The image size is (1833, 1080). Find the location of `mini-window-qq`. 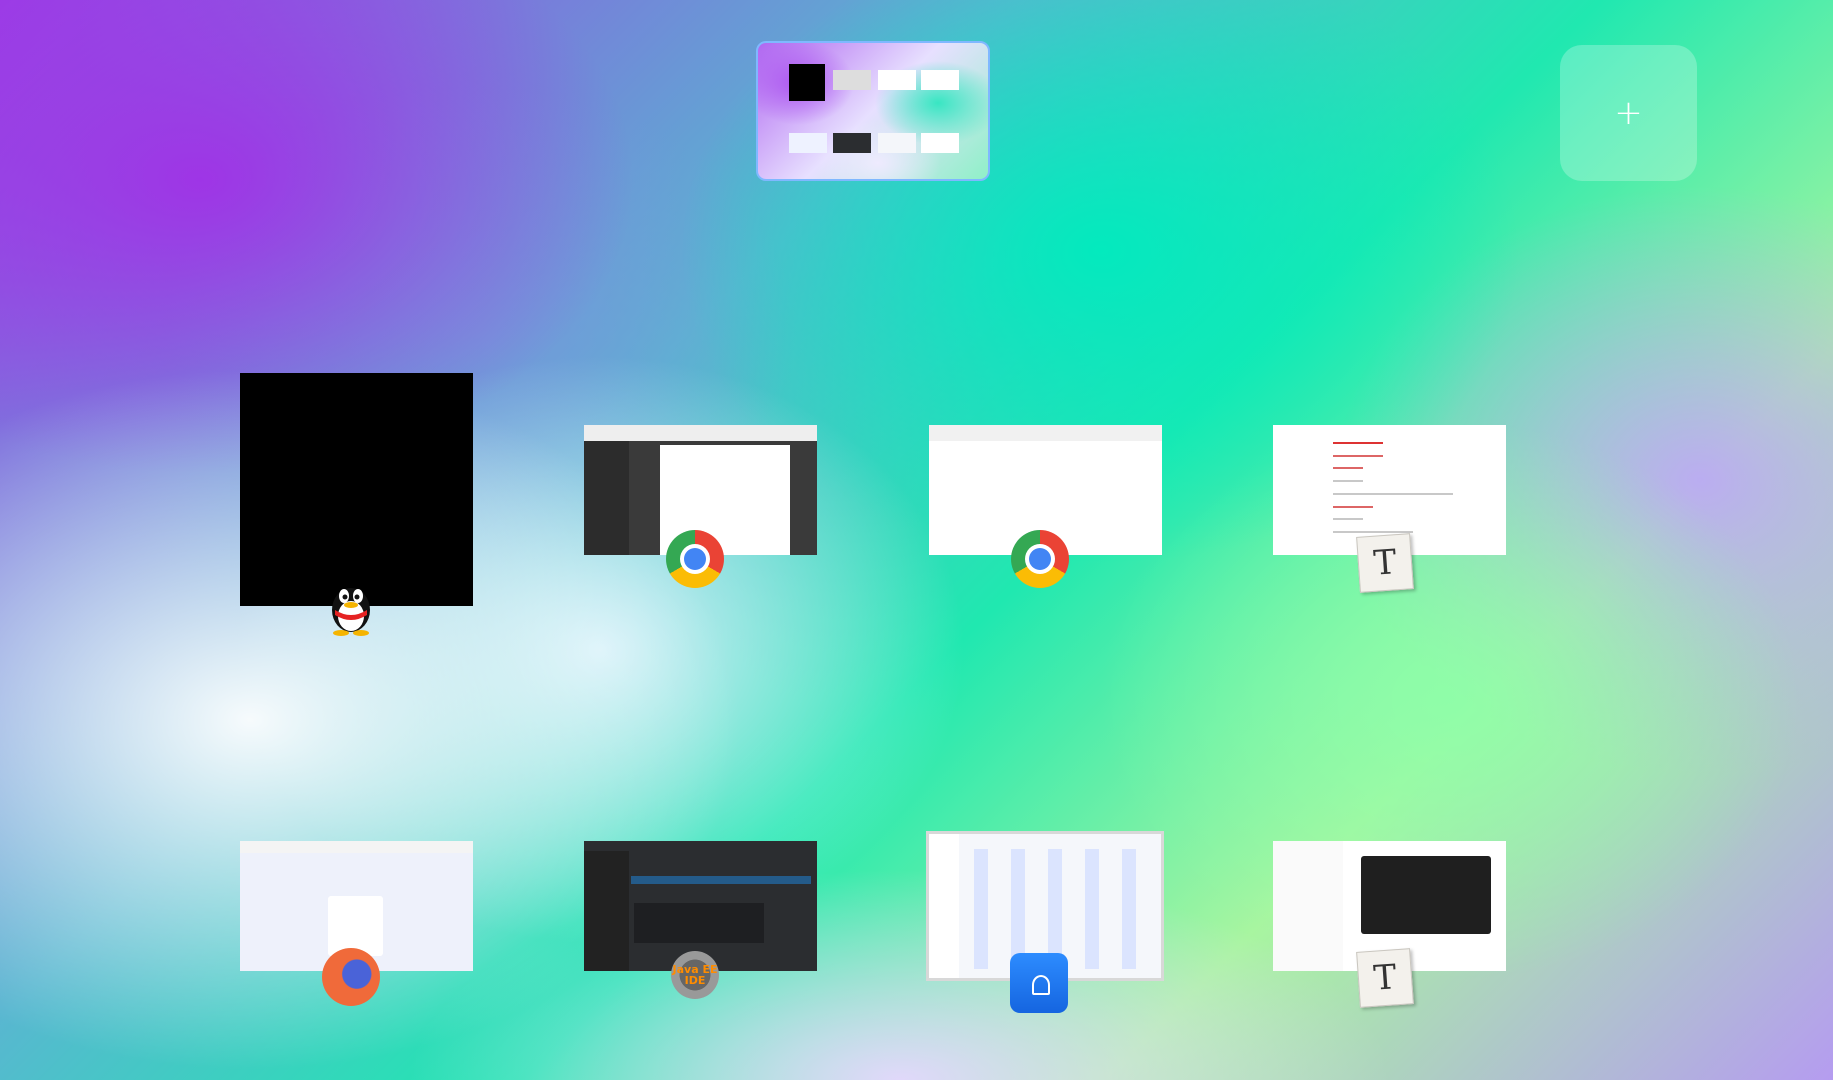

mini-window-qq is located at coordinates (807, 82).